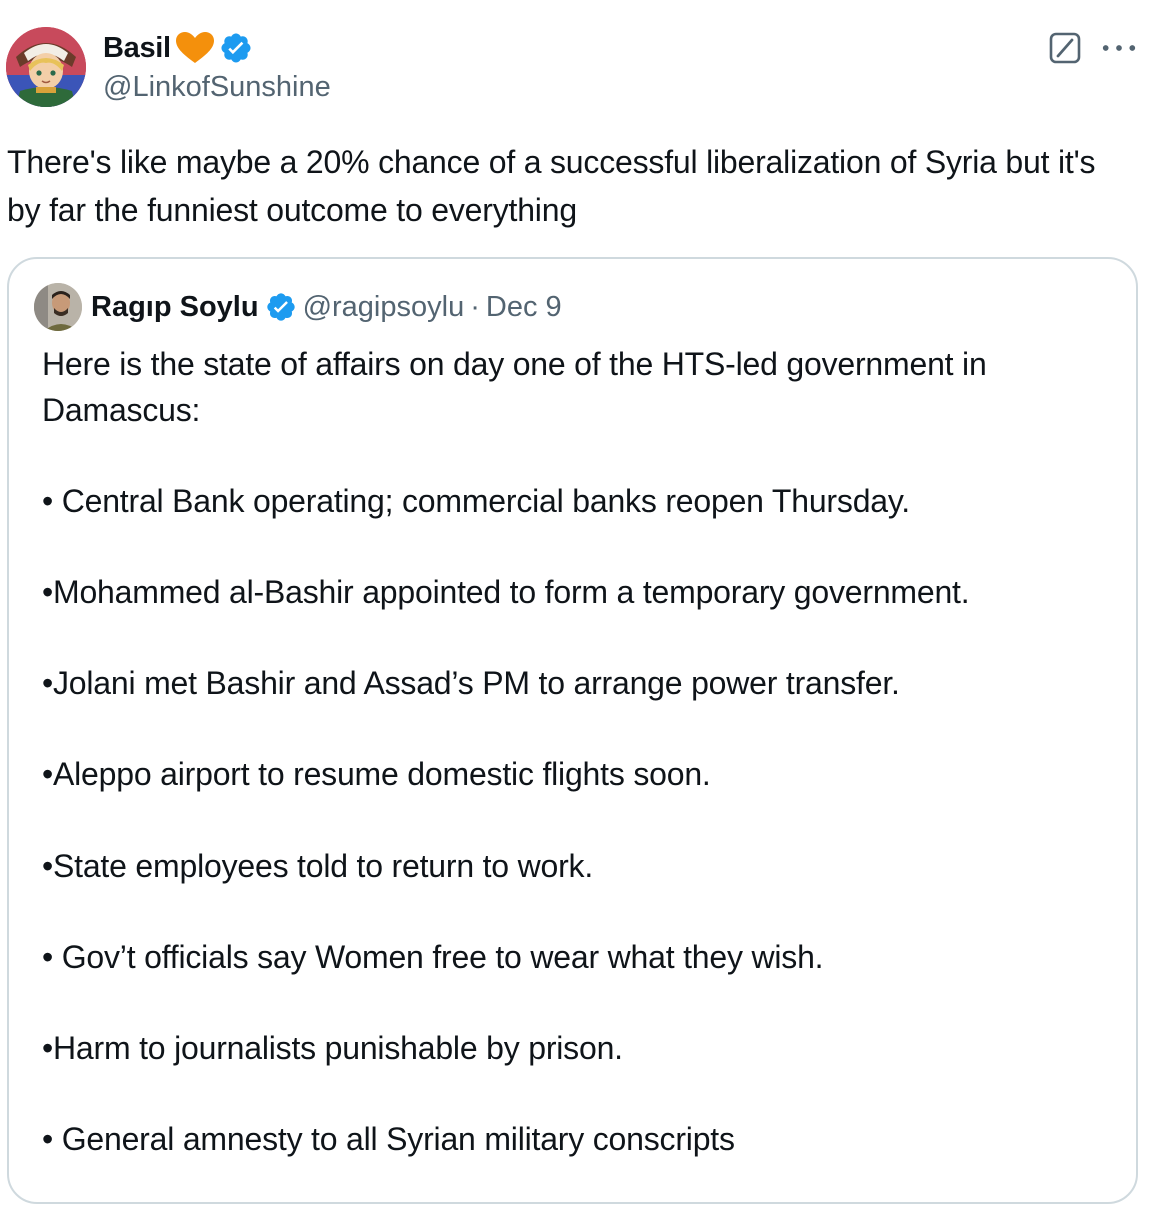 Image resolution: width=1152 pixels, height=1214 pixels. What do you see at coordinates (1065, 48) in the screenshot?
I see `grok-icon` at bounding box center [1065, 48].